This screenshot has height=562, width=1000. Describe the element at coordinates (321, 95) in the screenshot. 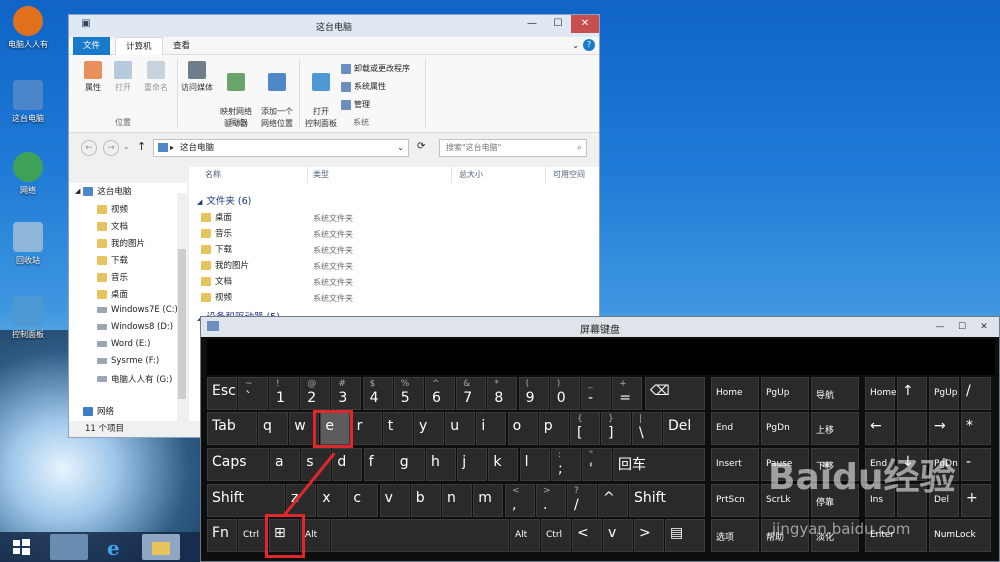

I see `open-control-panel-button: 打开 控制面板` at that location.